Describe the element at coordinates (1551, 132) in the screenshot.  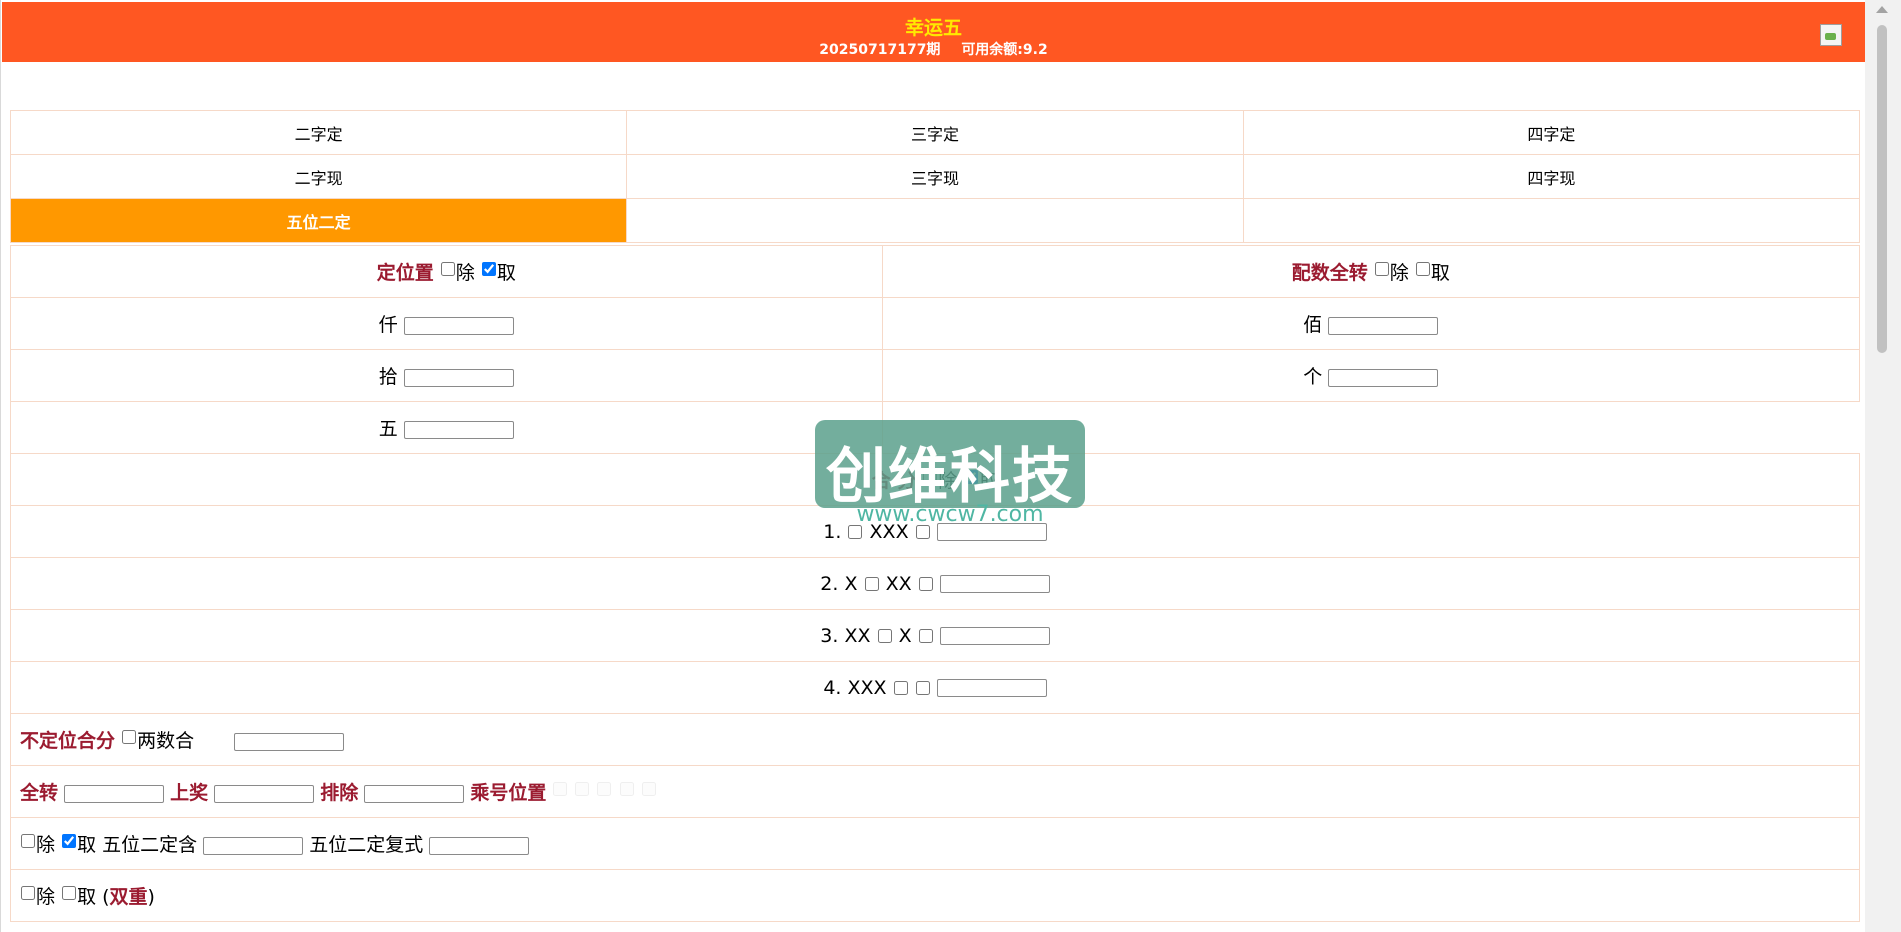
I see `tab-sizi-ding: 四字定` at that location.